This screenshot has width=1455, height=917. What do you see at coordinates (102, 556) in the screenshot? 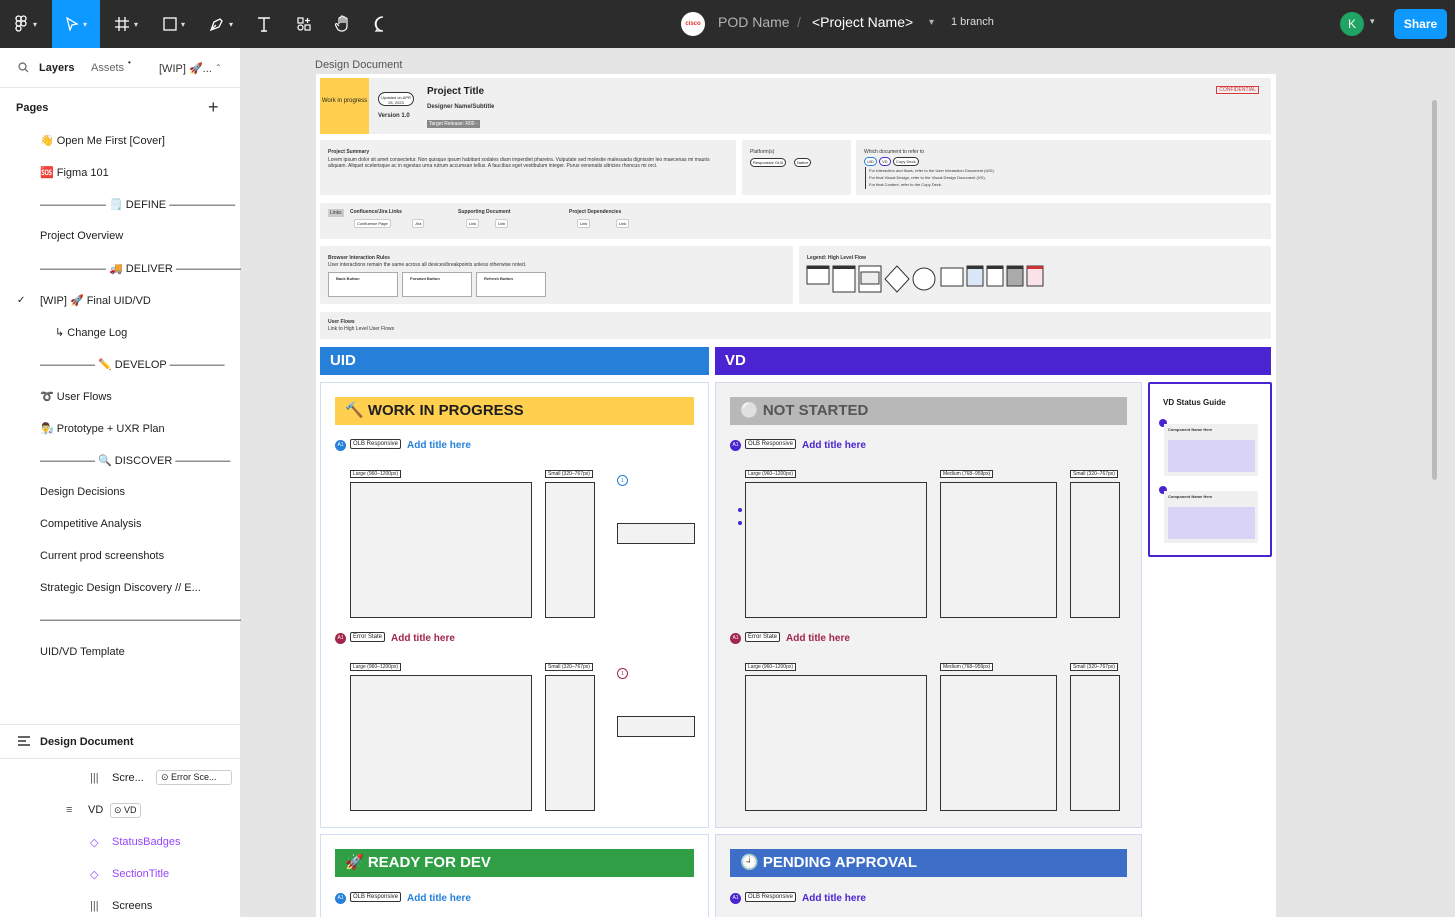
I see `page-item: Current prod screenshots` at bounding box center [102, 556].